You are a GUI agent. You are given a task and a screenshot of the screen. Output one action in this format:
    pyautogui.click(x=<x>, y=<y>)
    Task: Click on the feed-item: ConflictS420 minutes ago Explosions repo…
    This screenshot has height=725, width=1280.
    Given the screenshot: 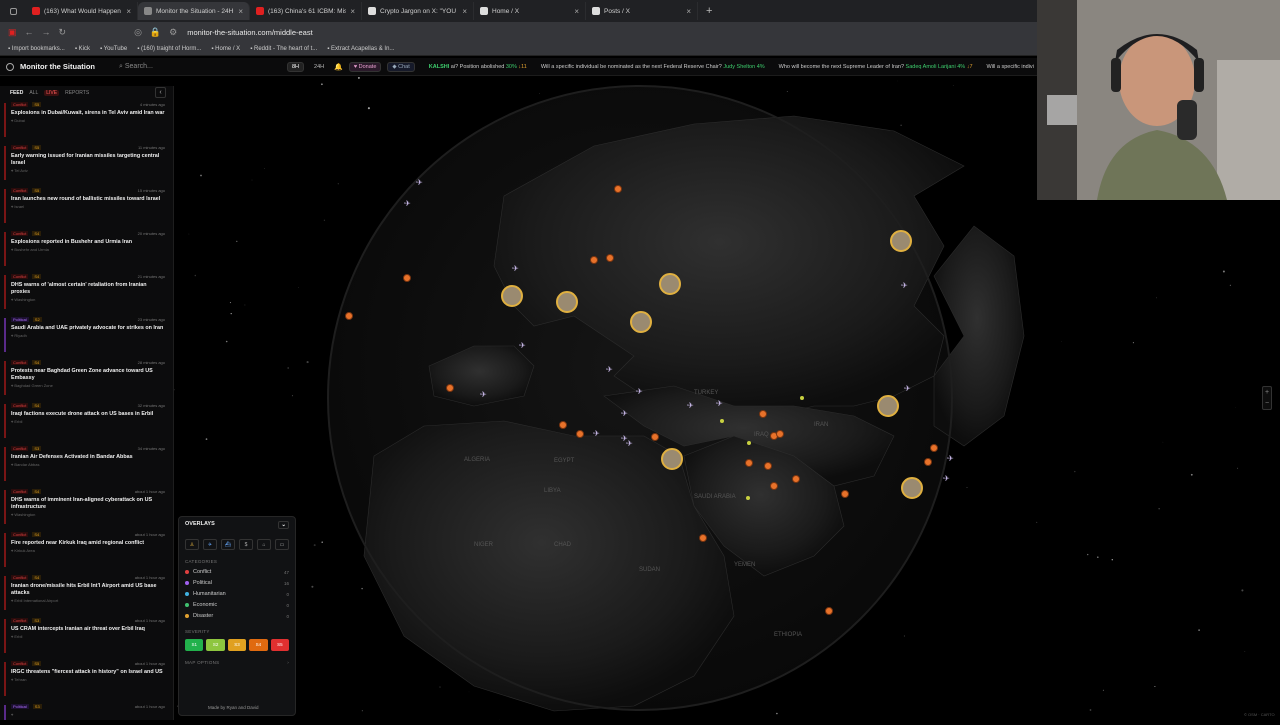 What is the action you would take?
    pyautogui.click(x=86, y=249)
    